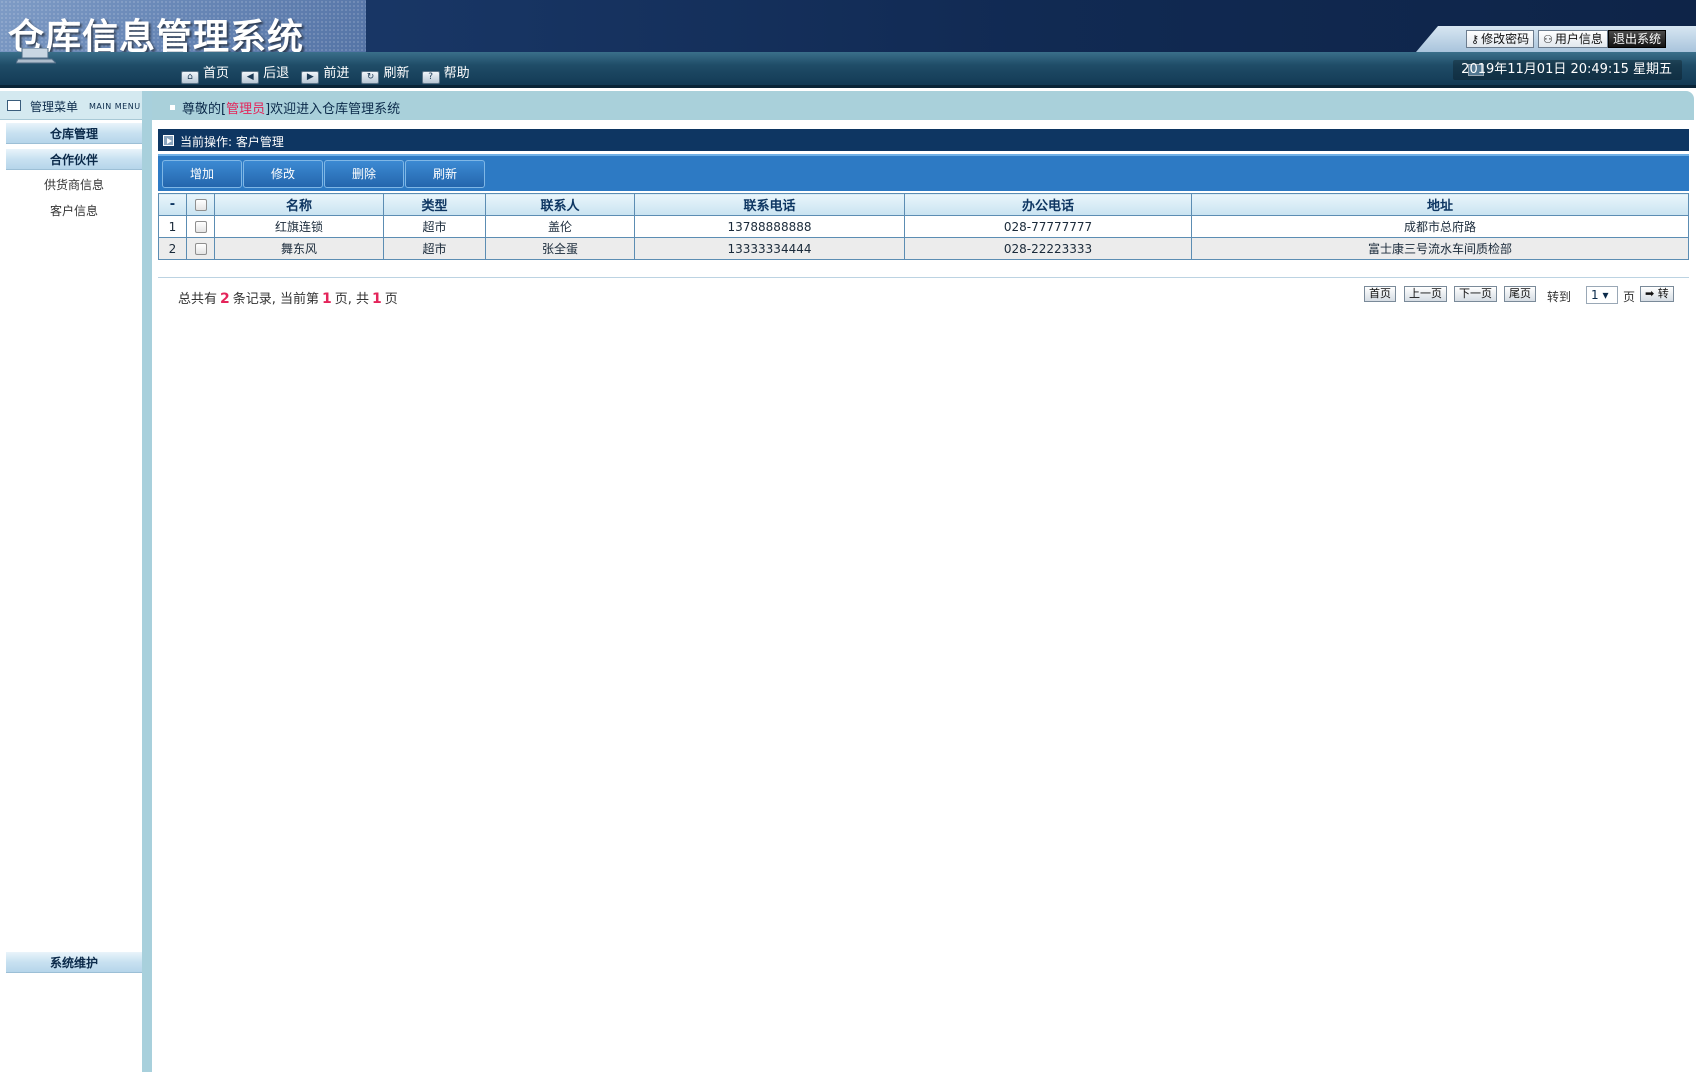  What do you see at coordinates (1440, 226) in the screenshot?
I see `cell-address: 成都市总府路` at bounding box center [1440, 226].